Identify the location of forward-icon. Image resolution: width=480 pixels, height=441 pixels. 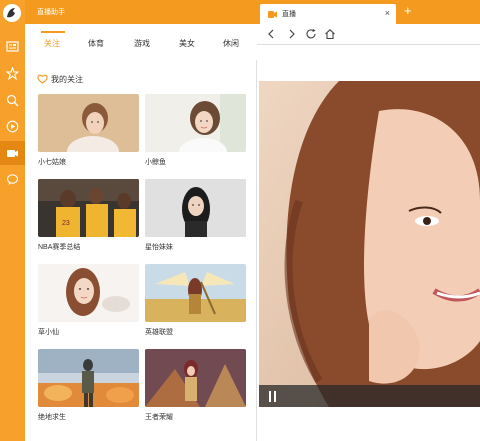
(292, 34).